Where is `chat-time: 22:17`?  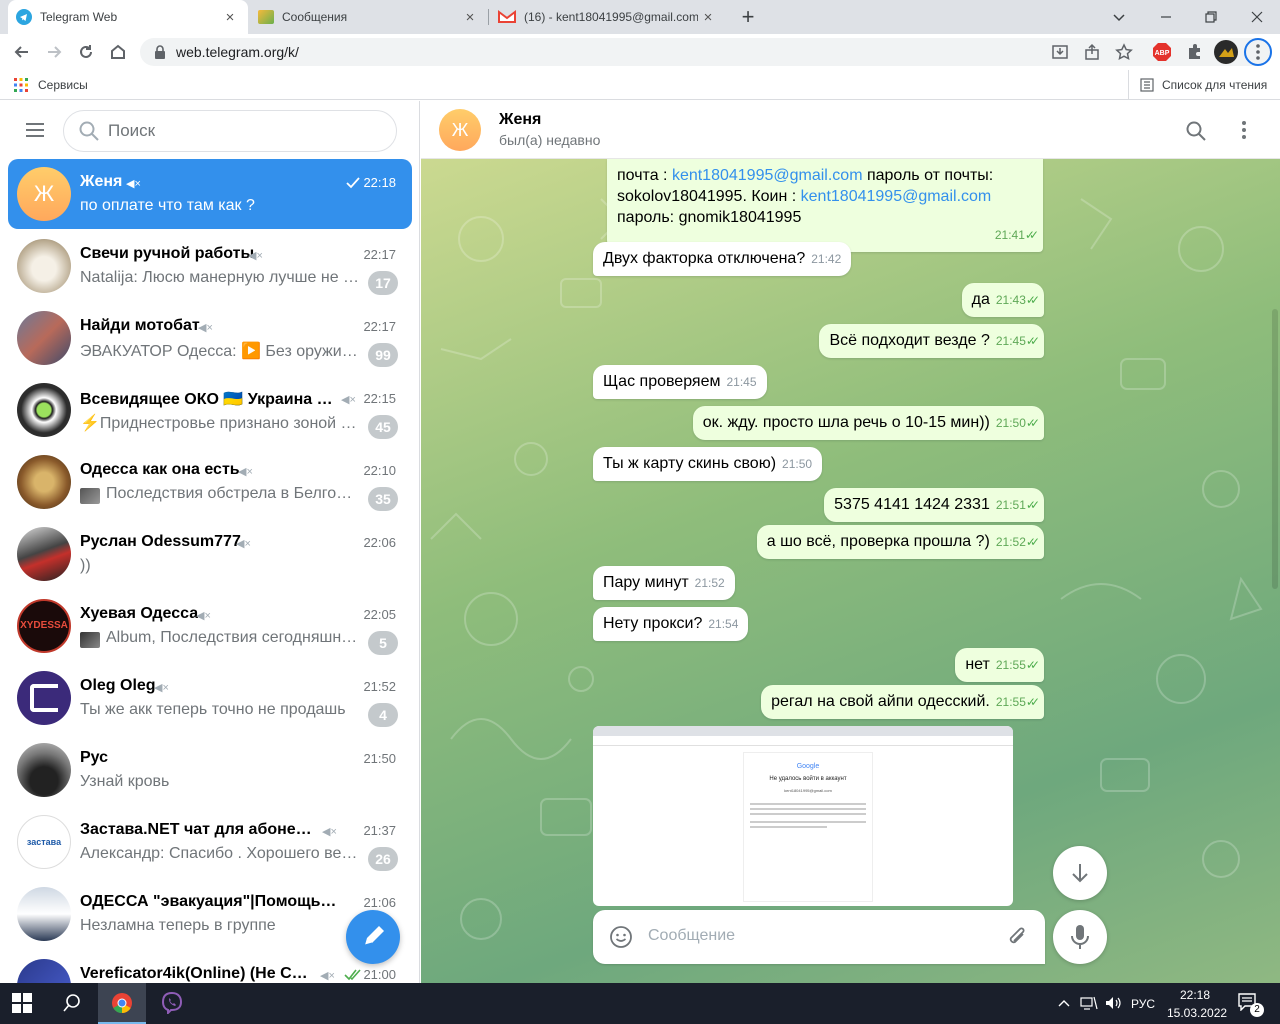 chat-time: 22:17 is located at coordinates (379, 326).